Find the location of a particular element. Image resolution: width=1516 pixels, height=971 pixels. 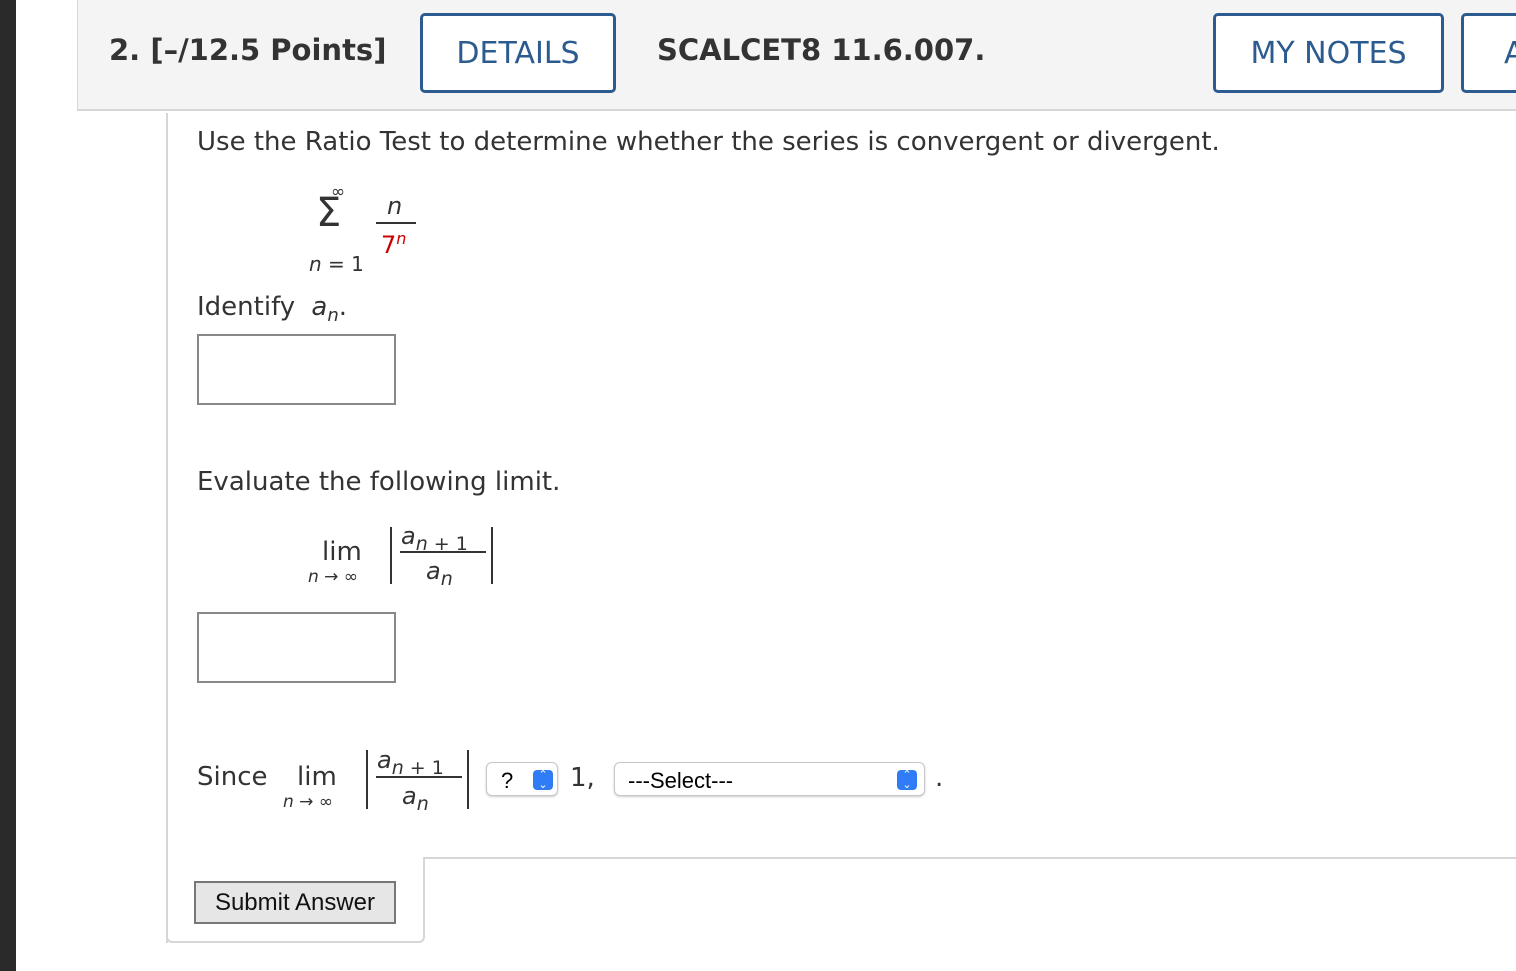

question-title: 2. [–/12.5 Points] is located at coordinates (247, 50).